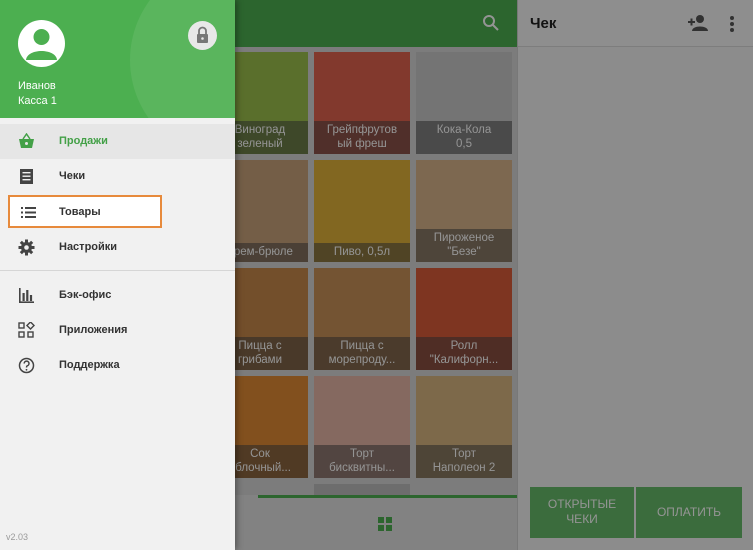 This screenshot has width=753, height=550. I want to click on menu-item-label: Продажи, so click(83, 141).